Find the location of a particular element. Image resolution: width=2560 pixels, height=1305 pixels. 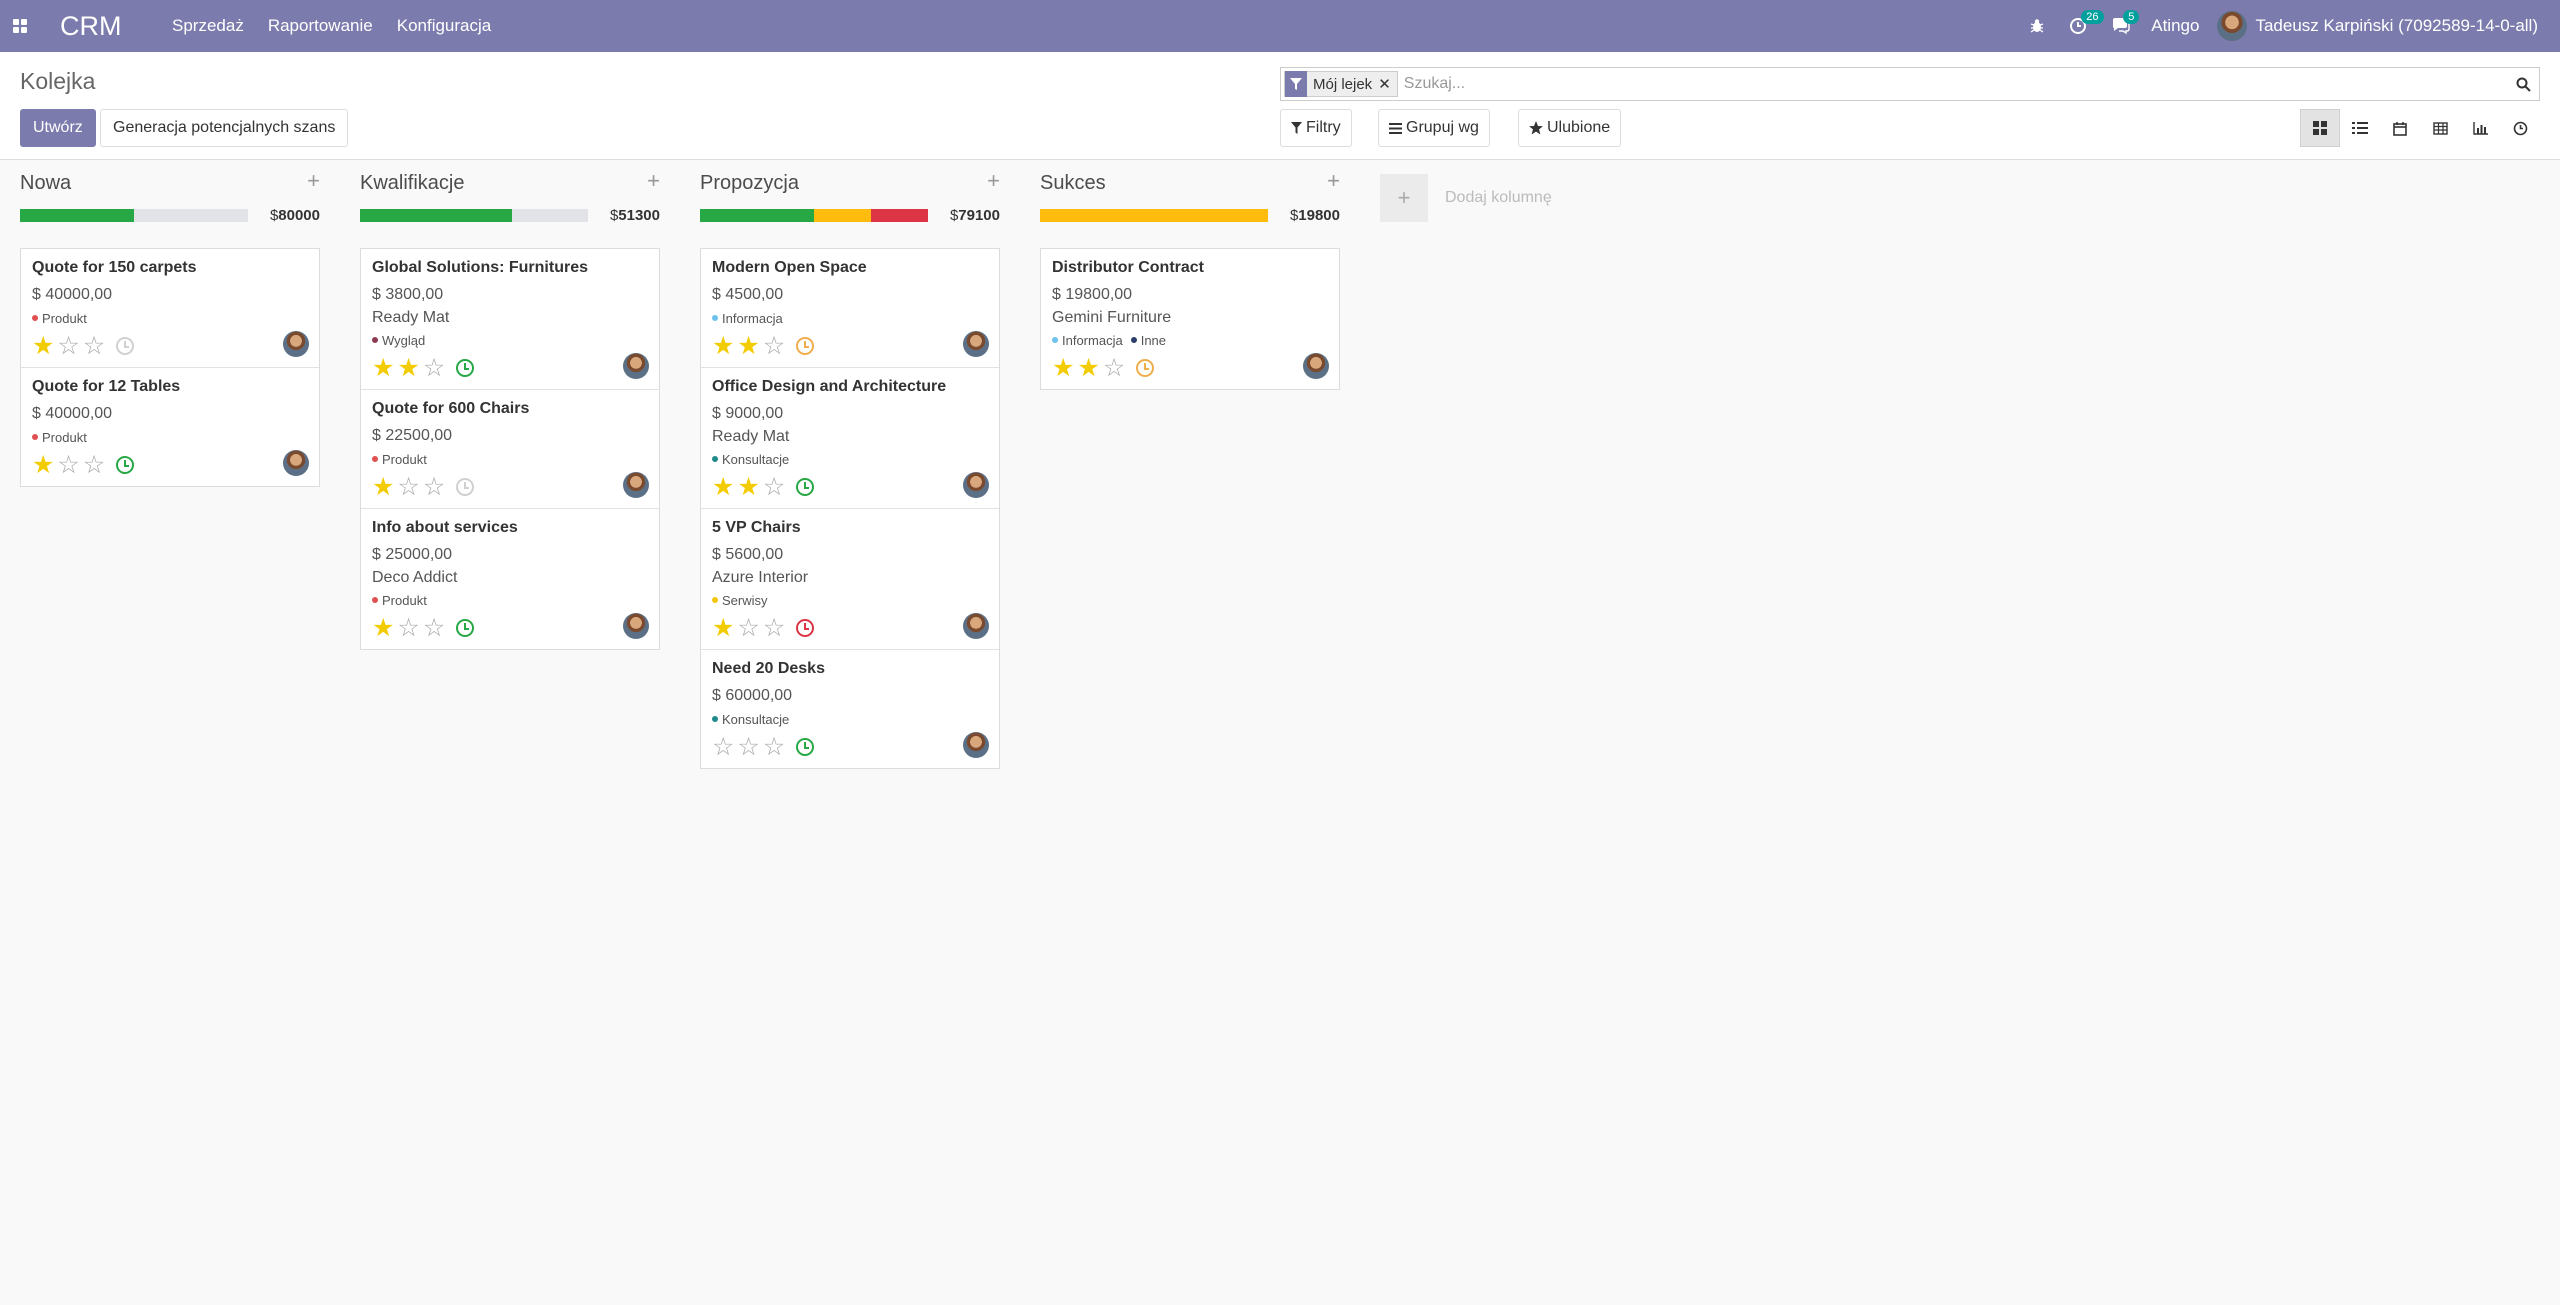

search-input is located at coordinates (1953, 84).